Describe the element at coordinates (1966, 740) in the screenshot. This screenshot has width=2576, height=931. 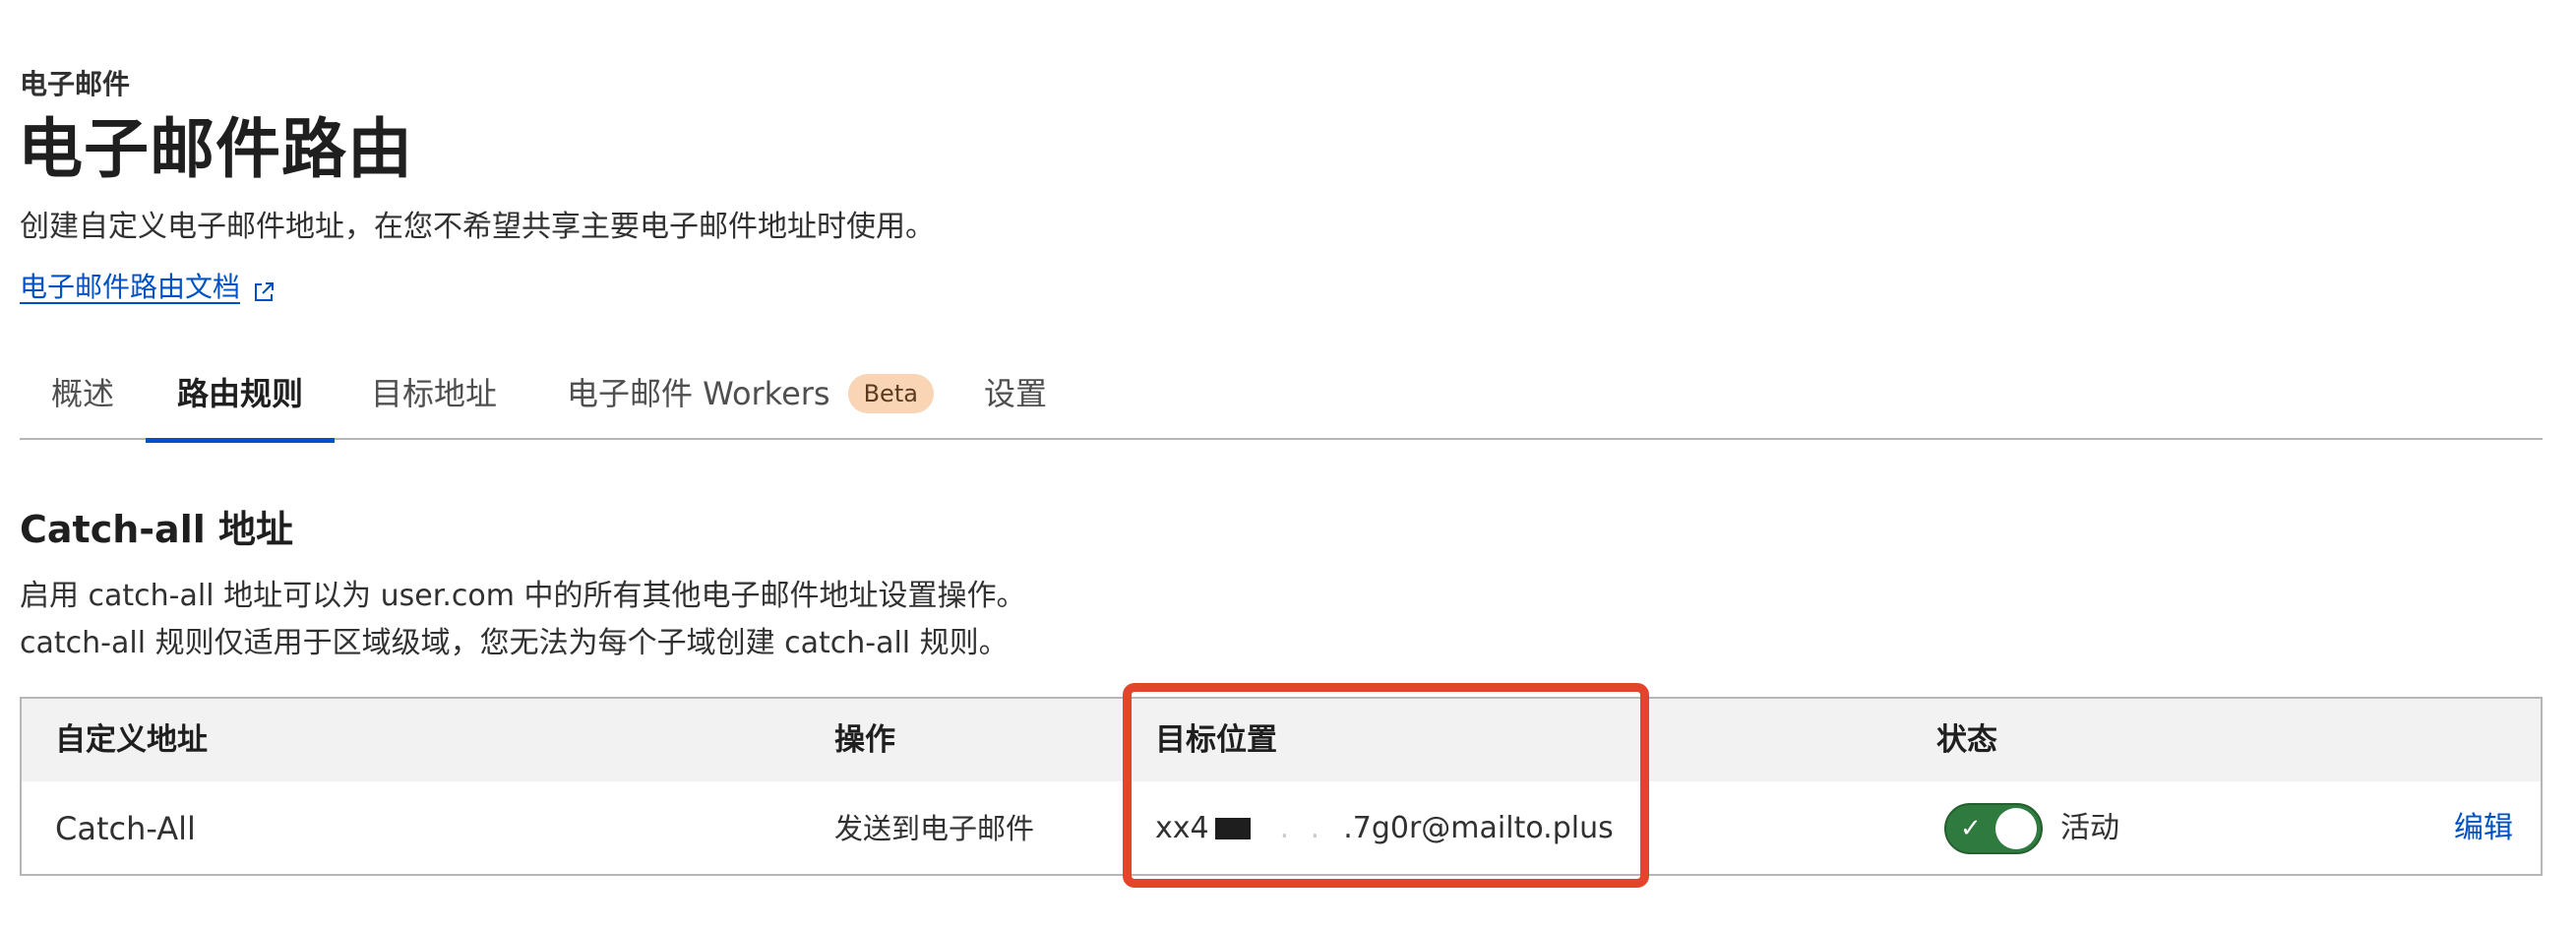
I see `column-header-status: 状态` at that location.